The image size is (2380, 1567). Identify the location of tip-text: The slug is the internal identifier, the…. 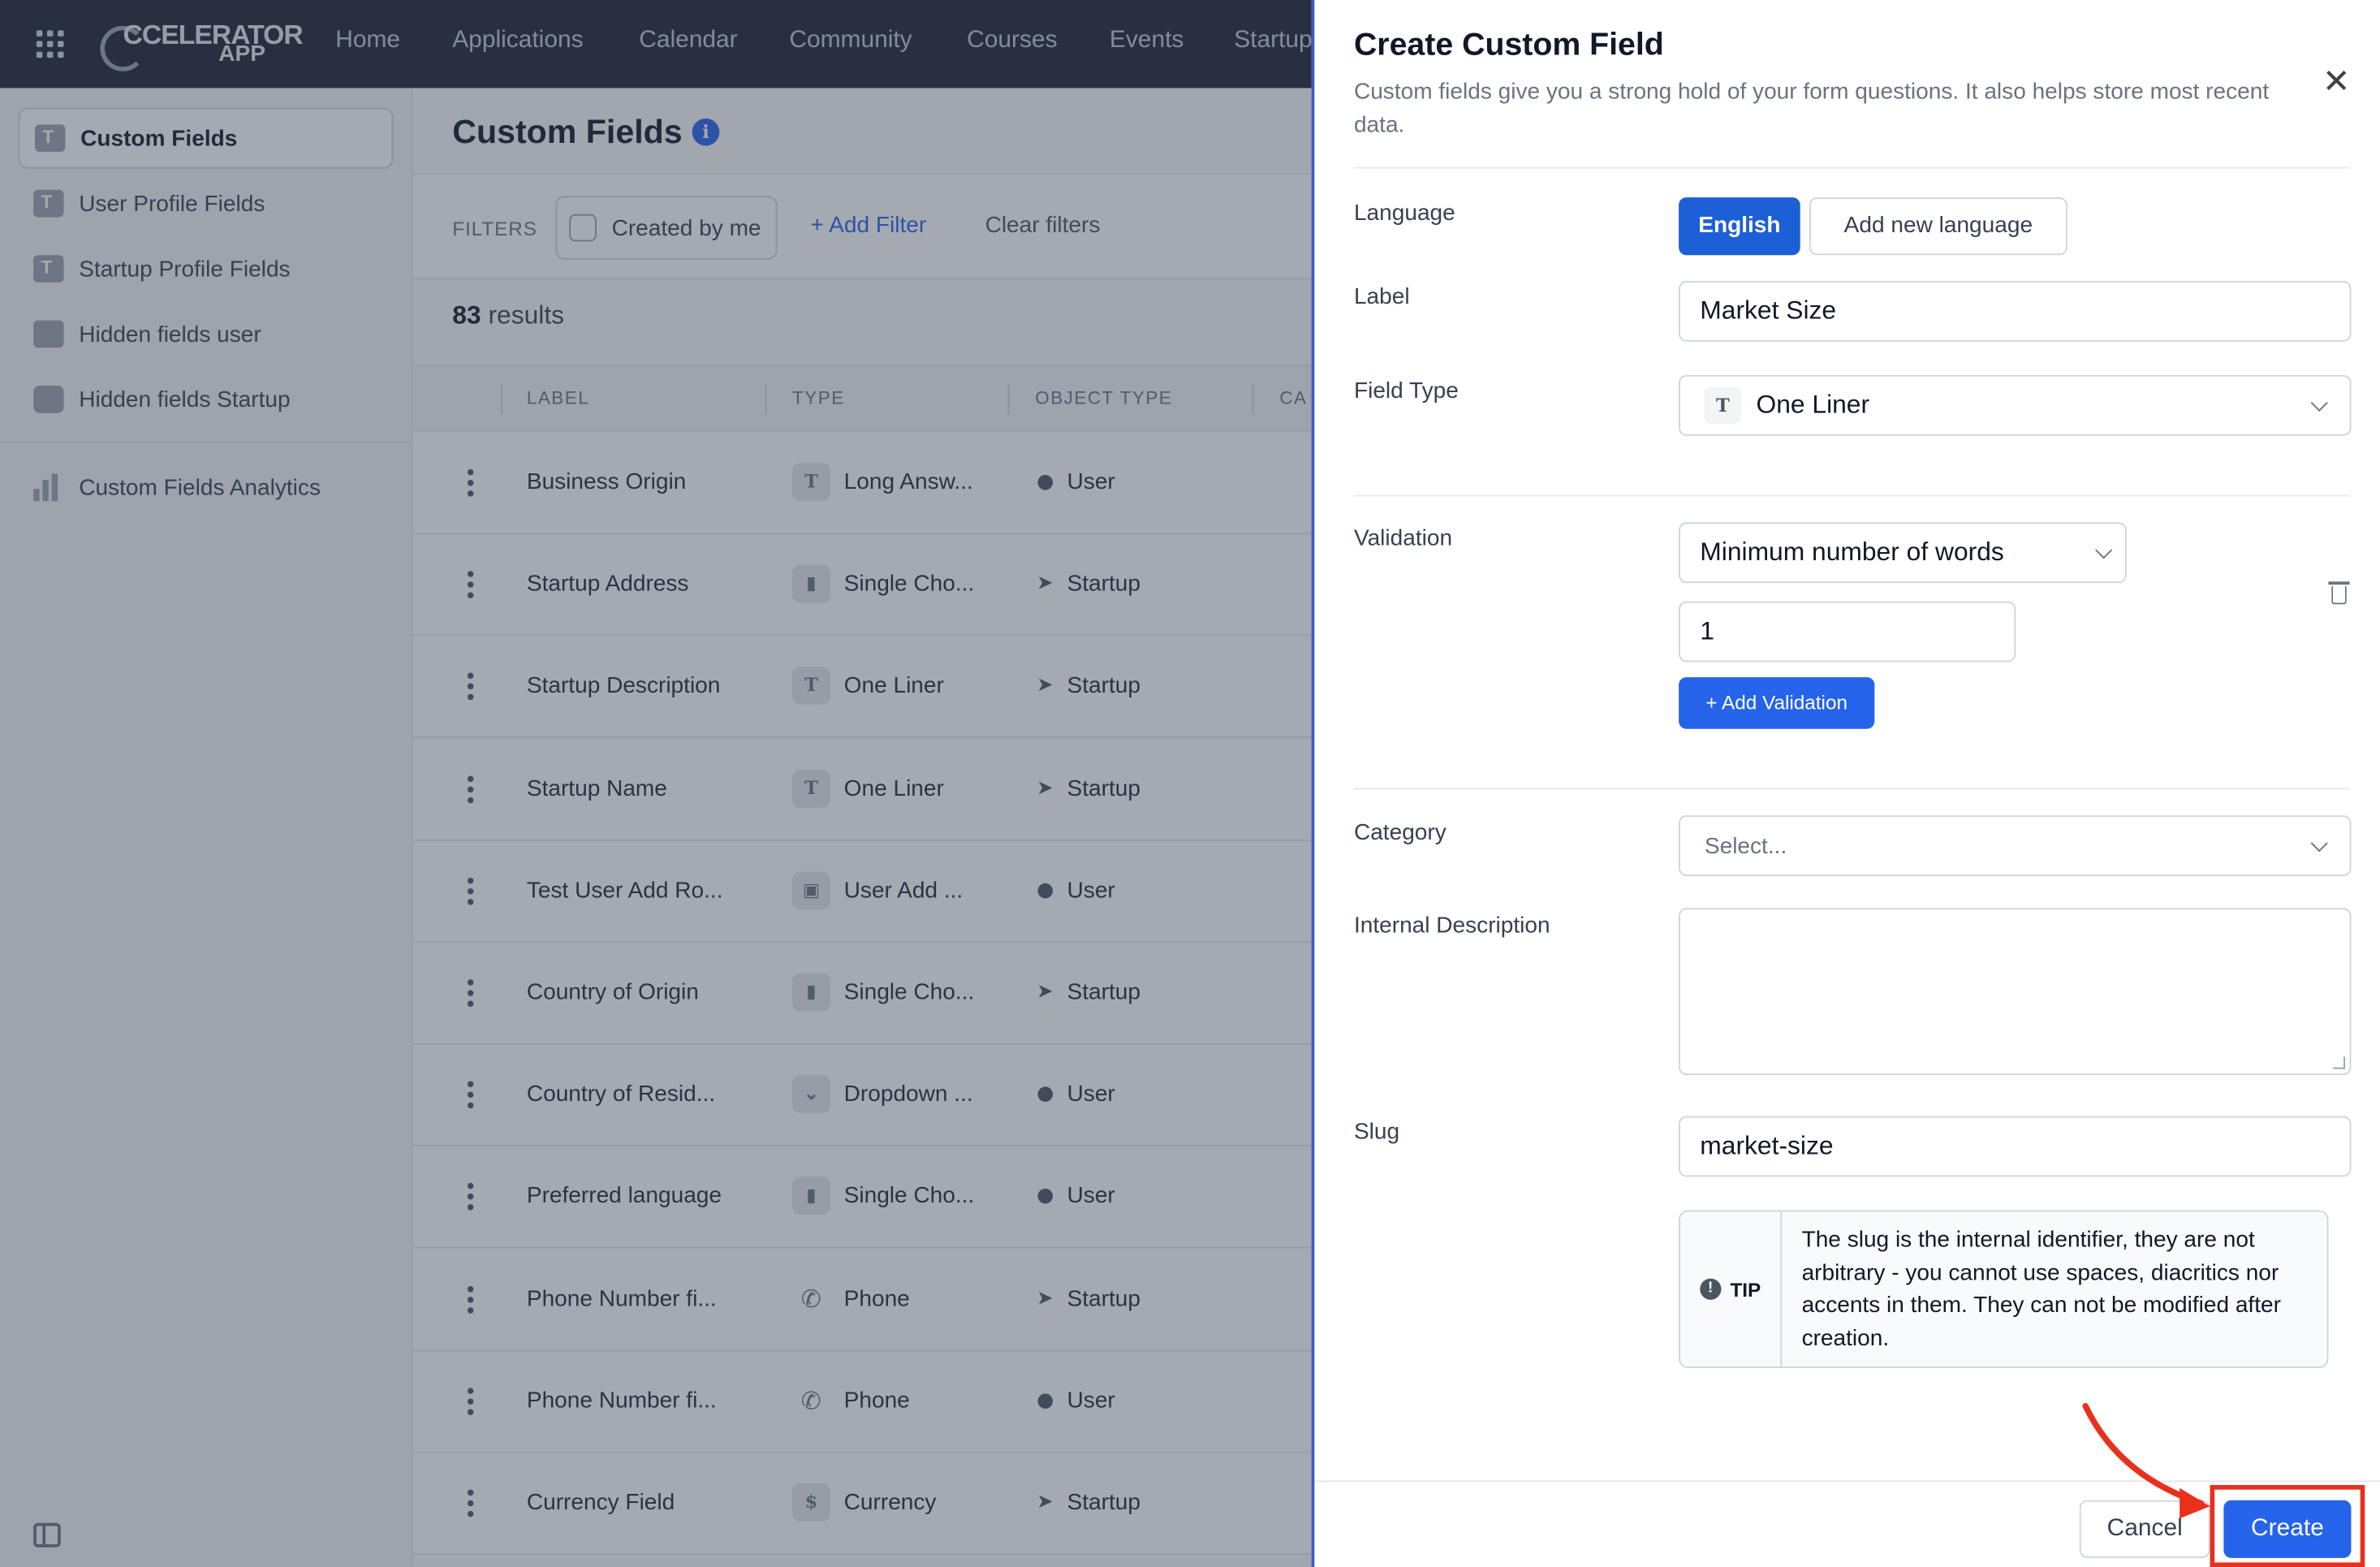
(2041, 1289).